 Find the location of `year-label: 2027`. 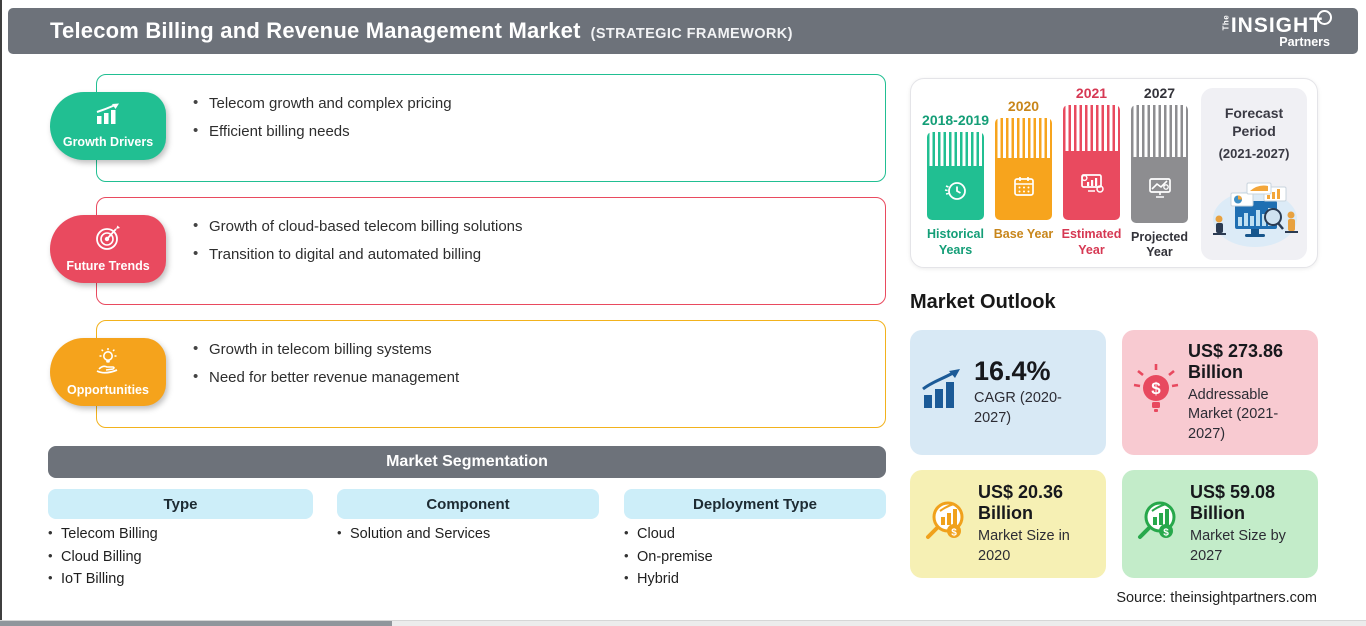

year-label: 2027 is located at coordinates (1159, 93).